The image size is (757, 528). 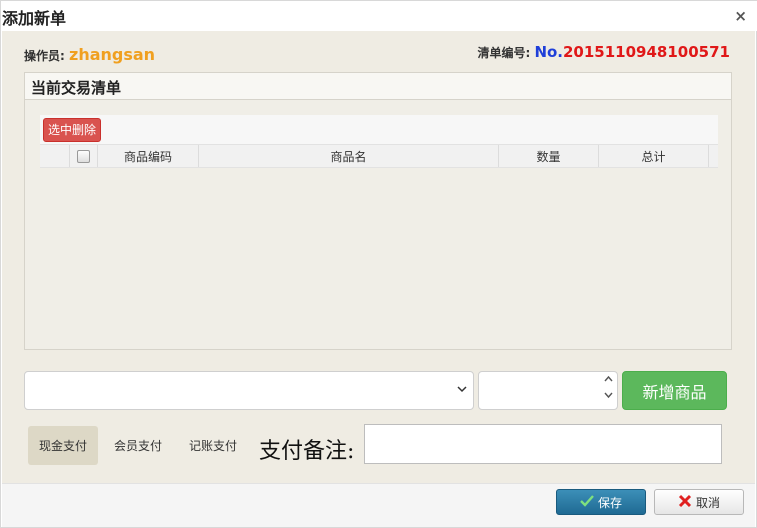 What do you see at coordinates (587, 502) in the screenshot?
I see `check-icon` at bounding box center [587, 502].